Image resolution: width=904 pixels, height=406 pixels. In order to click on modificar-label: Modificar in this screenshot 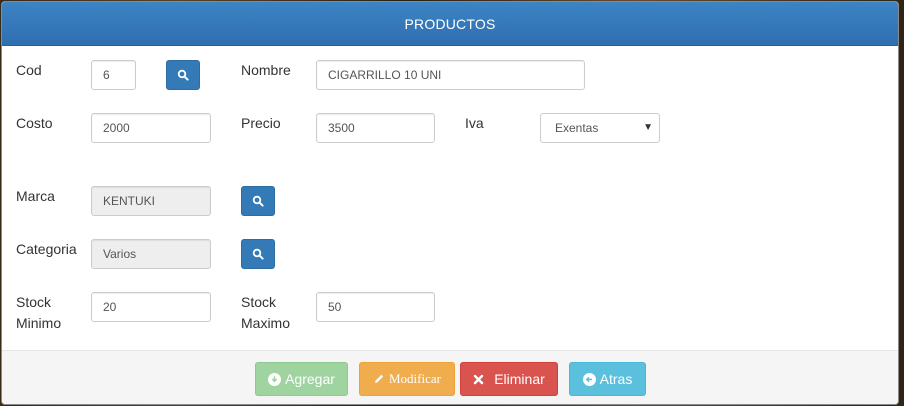, I will do `click(415, 378)`.